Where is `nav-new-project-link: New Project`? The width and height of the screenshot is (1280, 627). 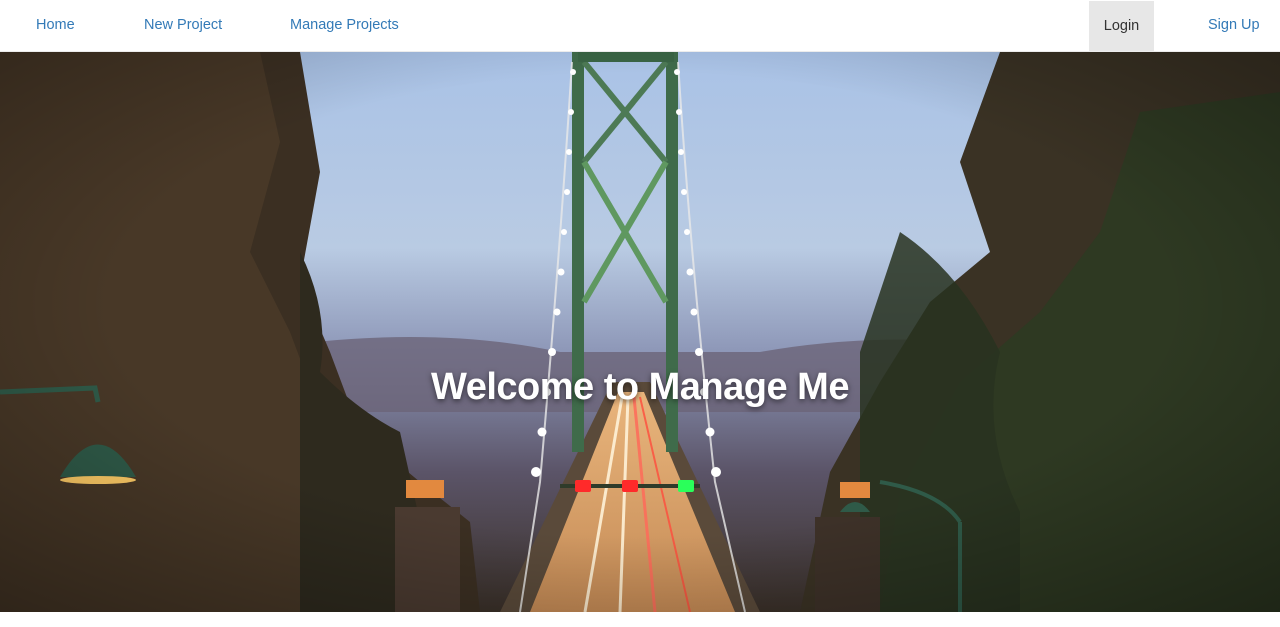
nav-new-project-link: New Project is located at coordinates (183, 25).